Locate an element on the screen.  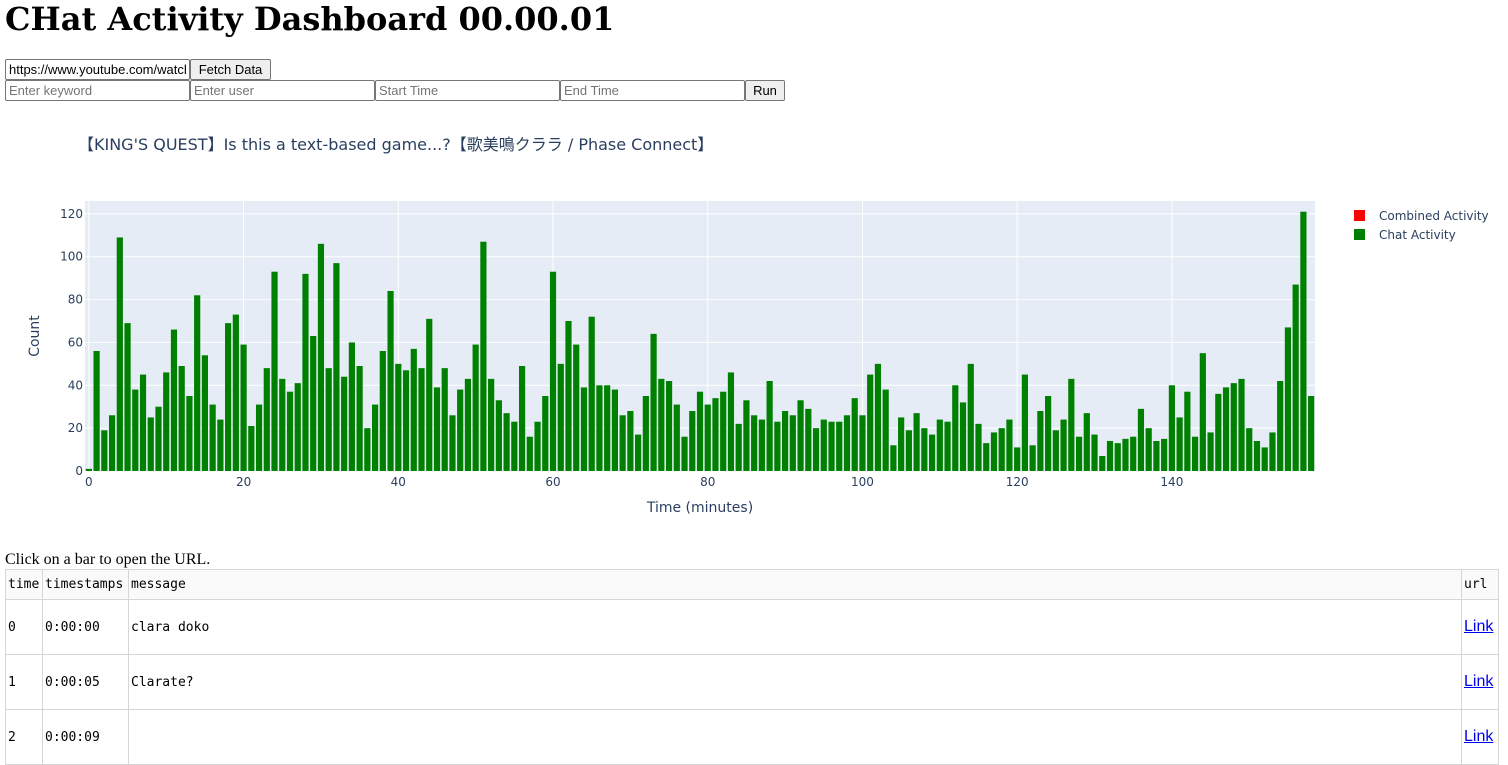
fetch-data-button: Fetch Data is located at coordinates (230, 69).